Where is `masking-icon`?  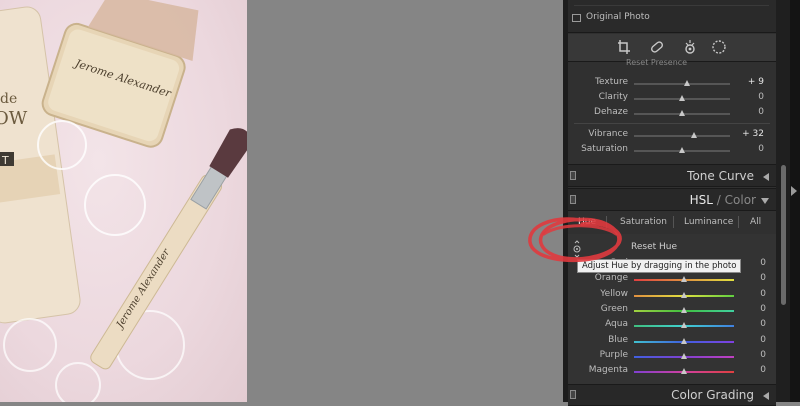 masking-icon is located at coordinates (719, 47).